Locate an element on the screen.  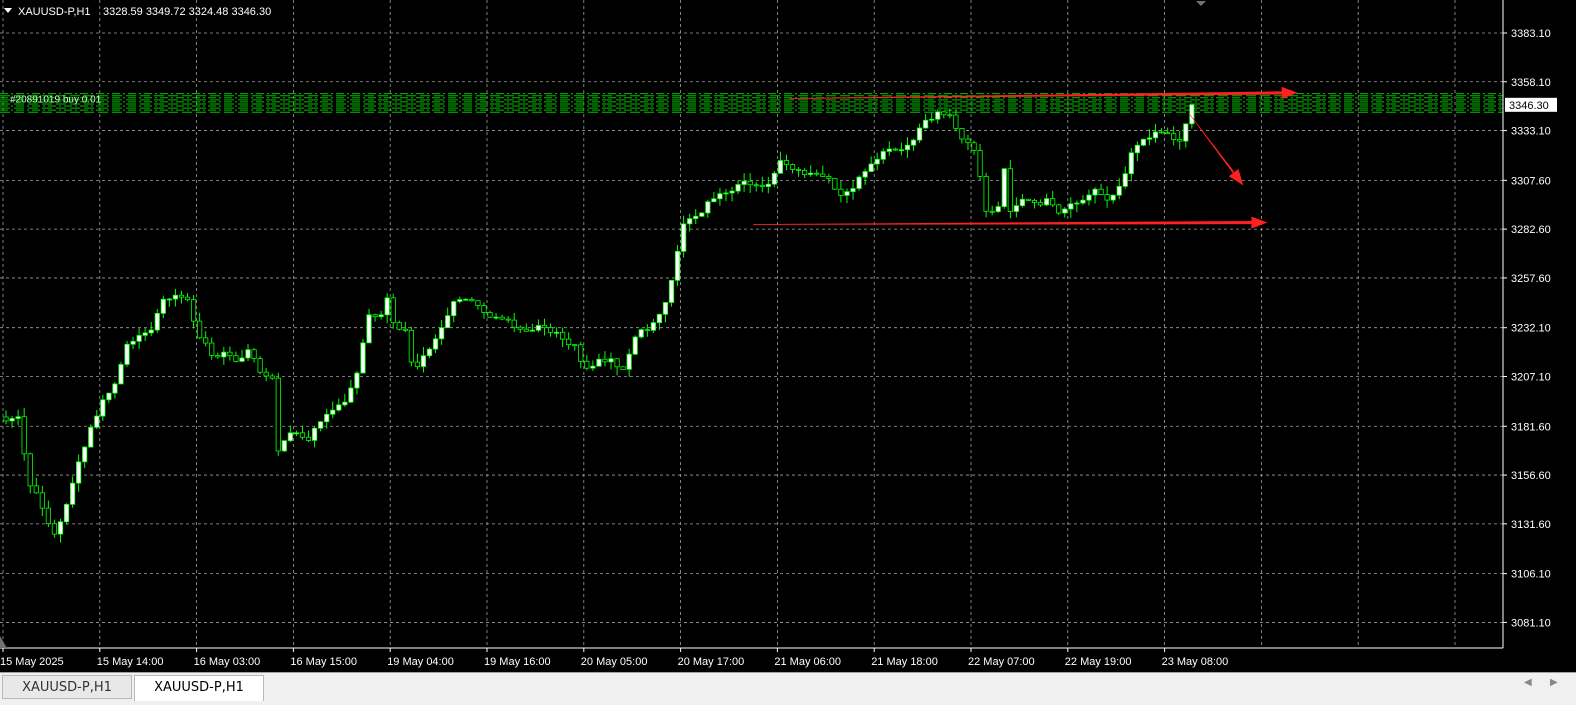
time-tick-label: 21 May 06:00 is located at coordinates (807, 662).